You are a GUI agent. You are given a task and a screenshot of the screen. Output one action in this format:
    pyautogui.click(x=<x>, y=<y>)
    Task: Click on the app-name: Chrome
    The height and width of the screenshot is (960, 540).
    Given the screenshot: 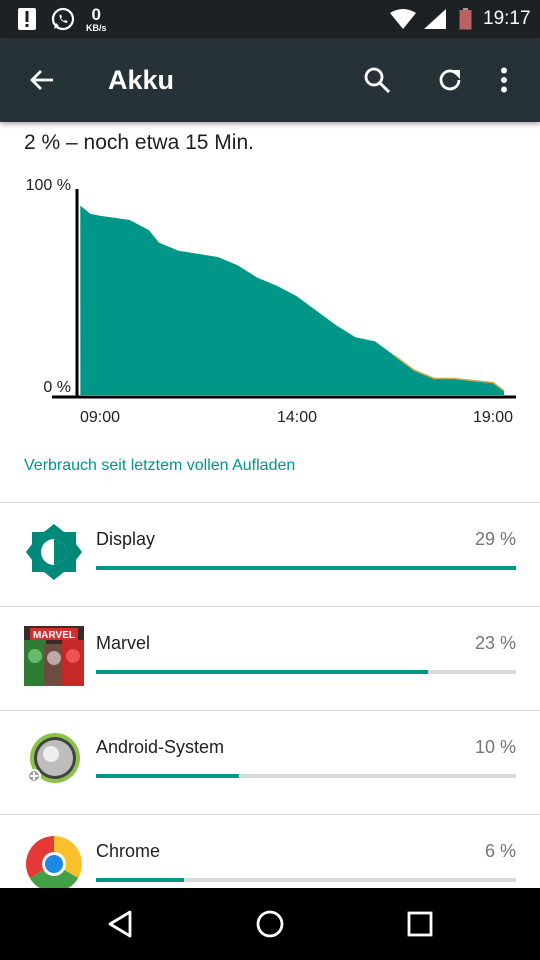 What is the action you would take?
    pyautogui.click(x=128, y=851)
    